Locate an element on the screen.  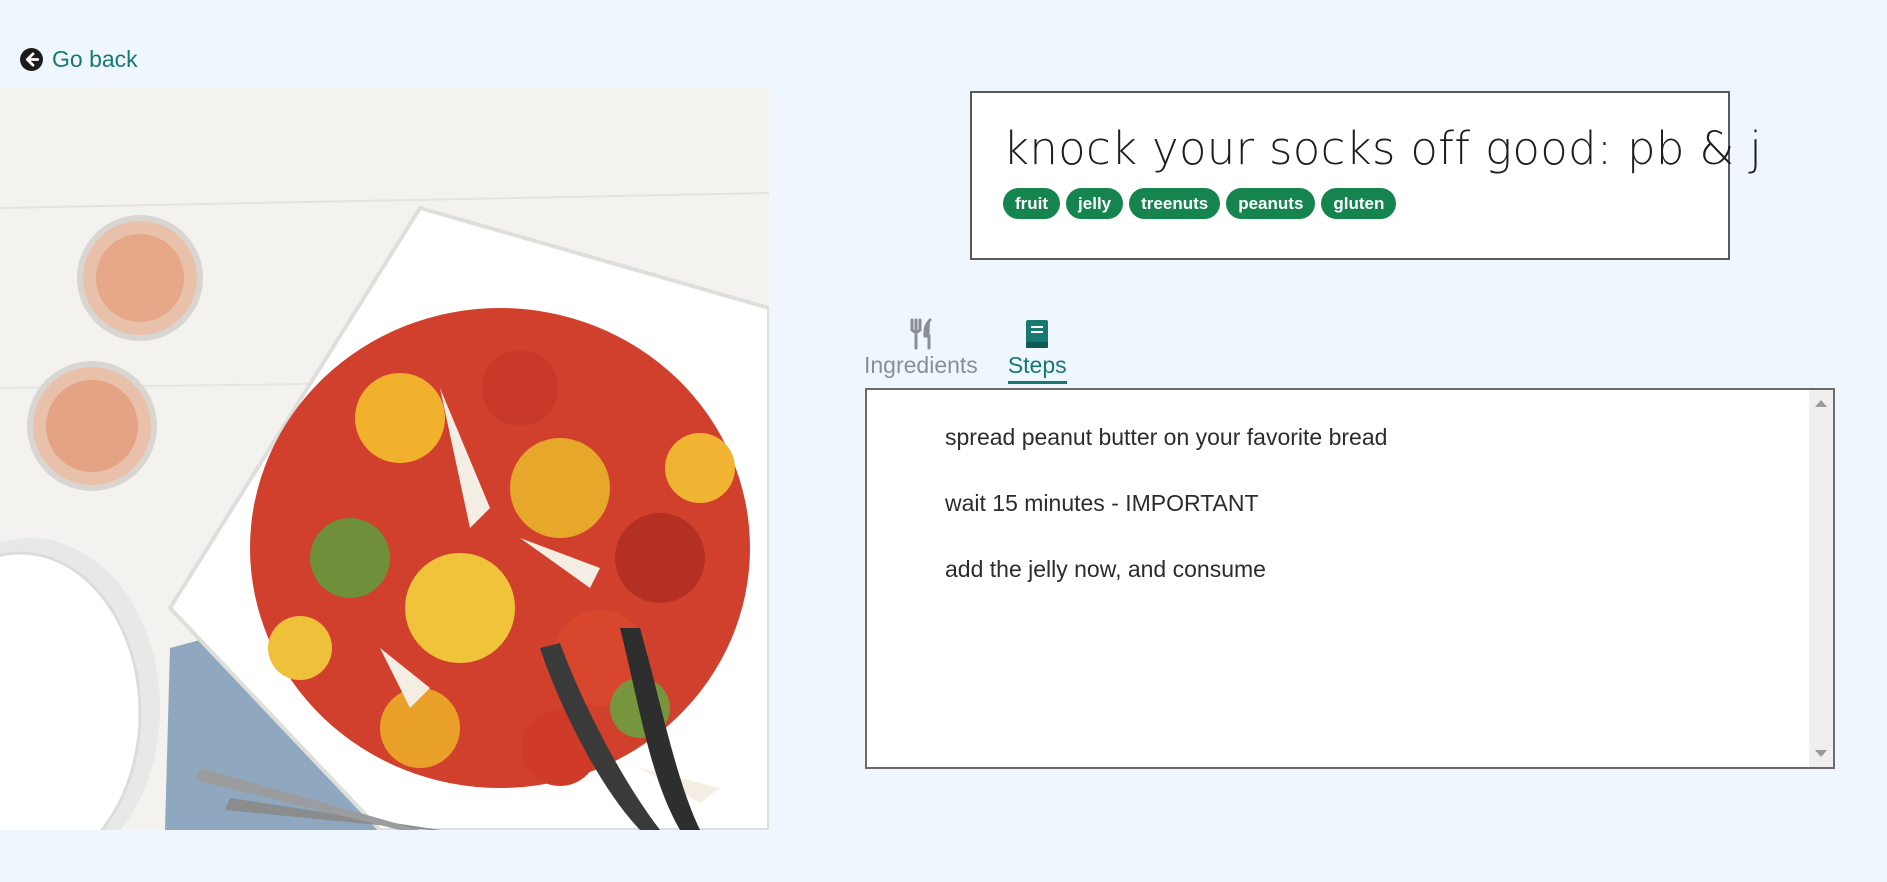
tab-steps: Steps is located at coordinates (1037, 351).